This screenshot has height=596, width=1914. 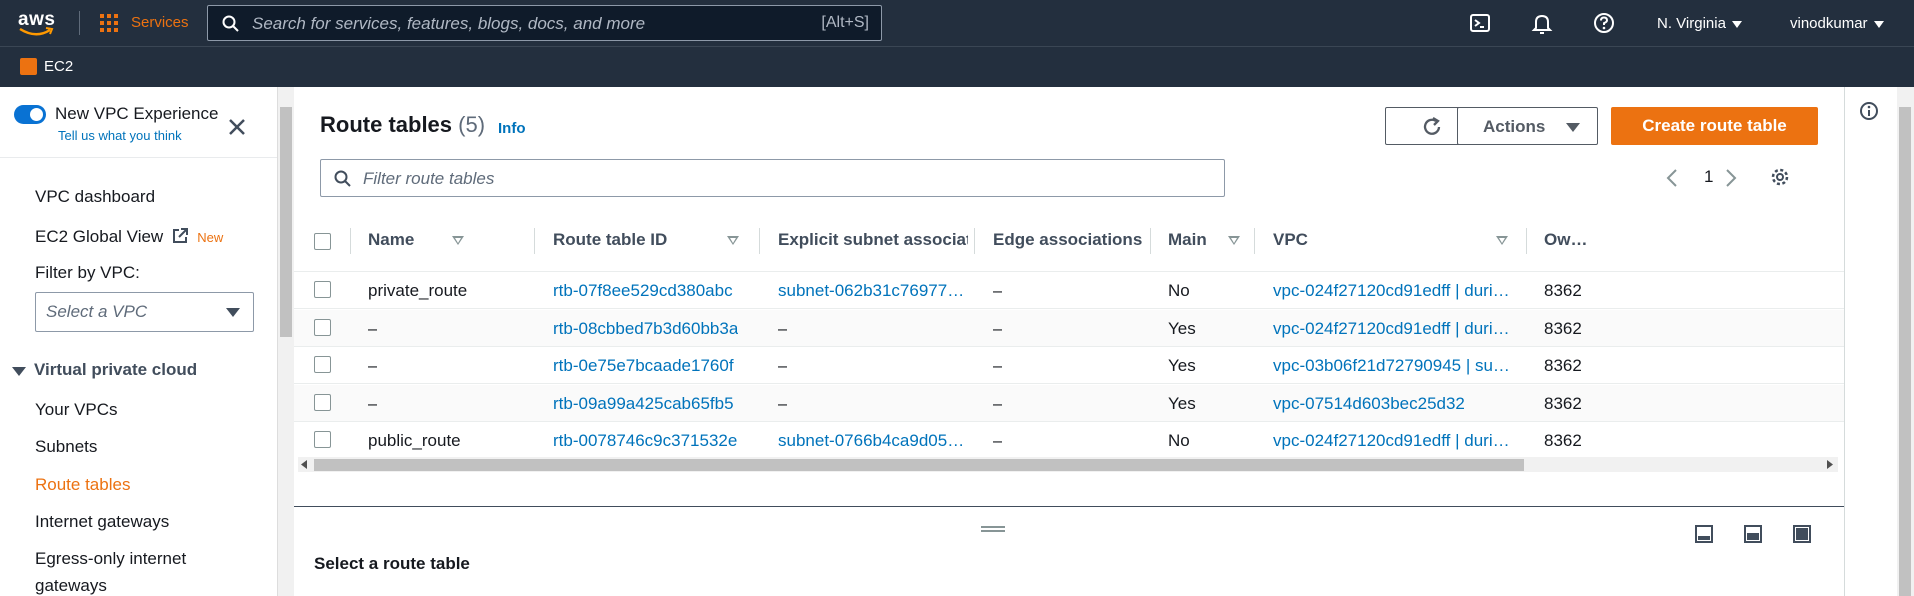 I want to click on cell-name: public_route, so click(x=414, y=440).